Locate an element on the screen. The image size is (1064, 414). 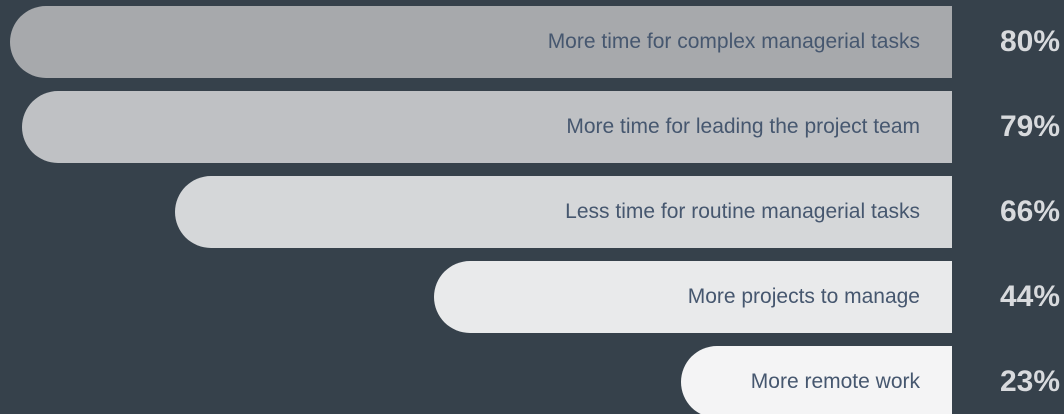
value-label: 44% is located at coordinates (1029, 296).